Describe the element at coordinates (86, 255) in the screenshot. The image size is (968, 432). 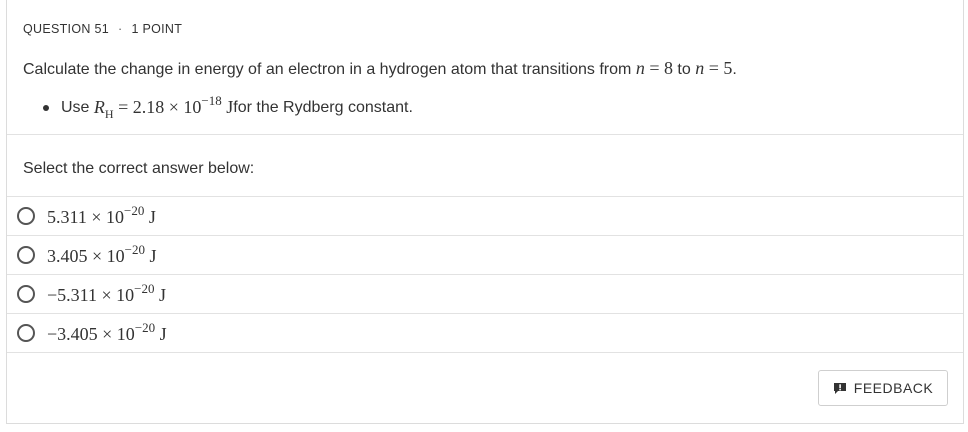
I see `answer-mantissa: 3.405 × 10` at that location.